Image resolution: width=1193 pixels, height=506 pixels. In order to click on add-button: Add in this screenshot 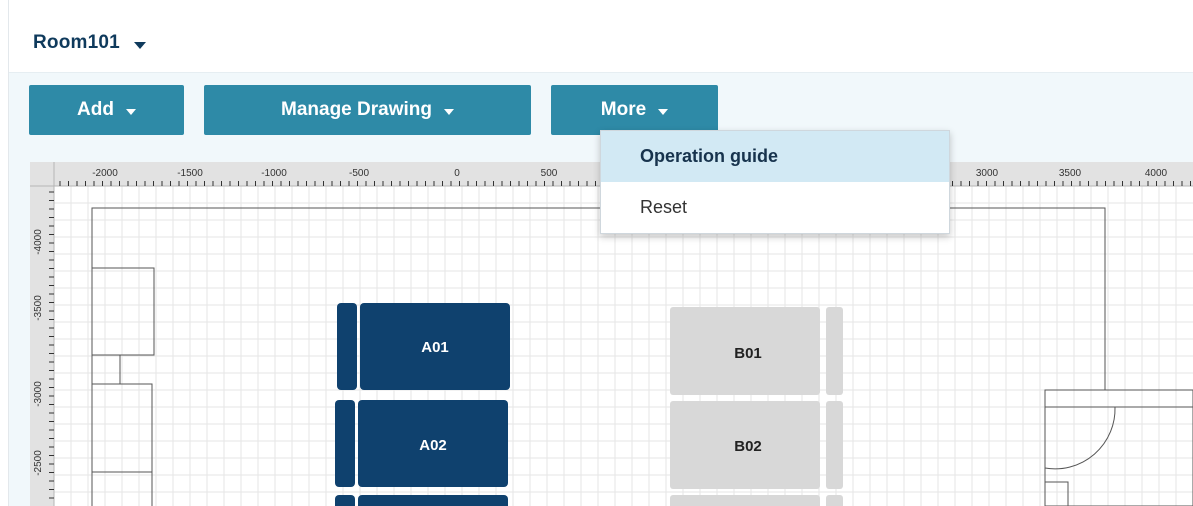, I will do `click(106, 110)`.